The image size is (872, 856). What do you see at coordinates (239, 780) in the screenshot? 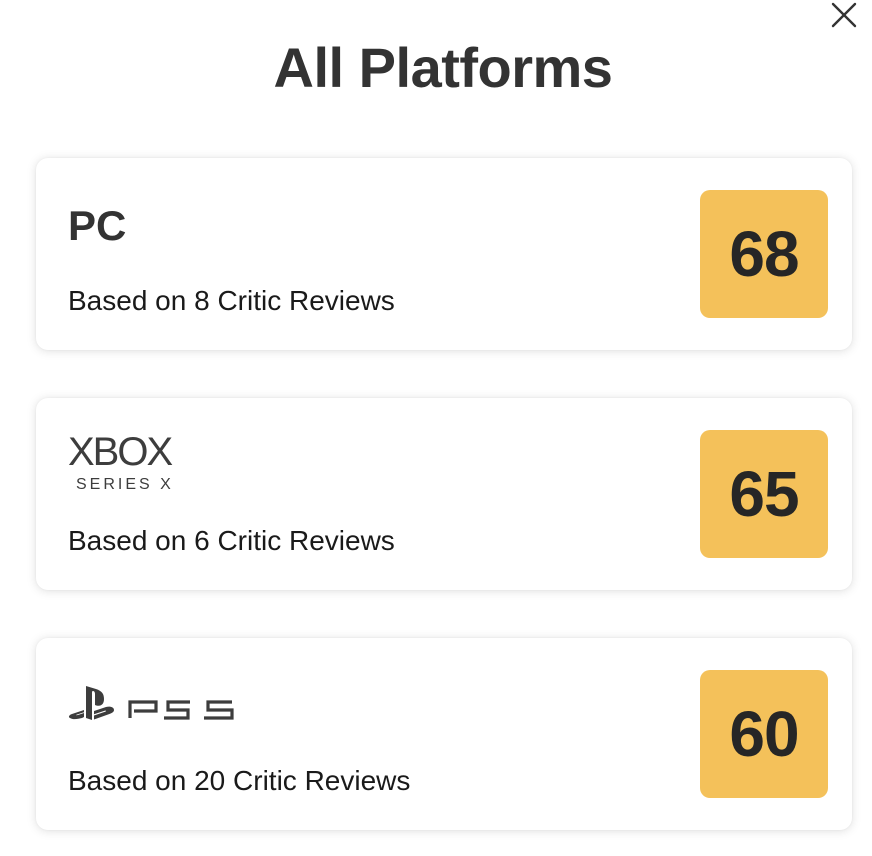
I see `critic-reviews-count: Based on 20 Critic Reviews` at bounding box center [239, 780].